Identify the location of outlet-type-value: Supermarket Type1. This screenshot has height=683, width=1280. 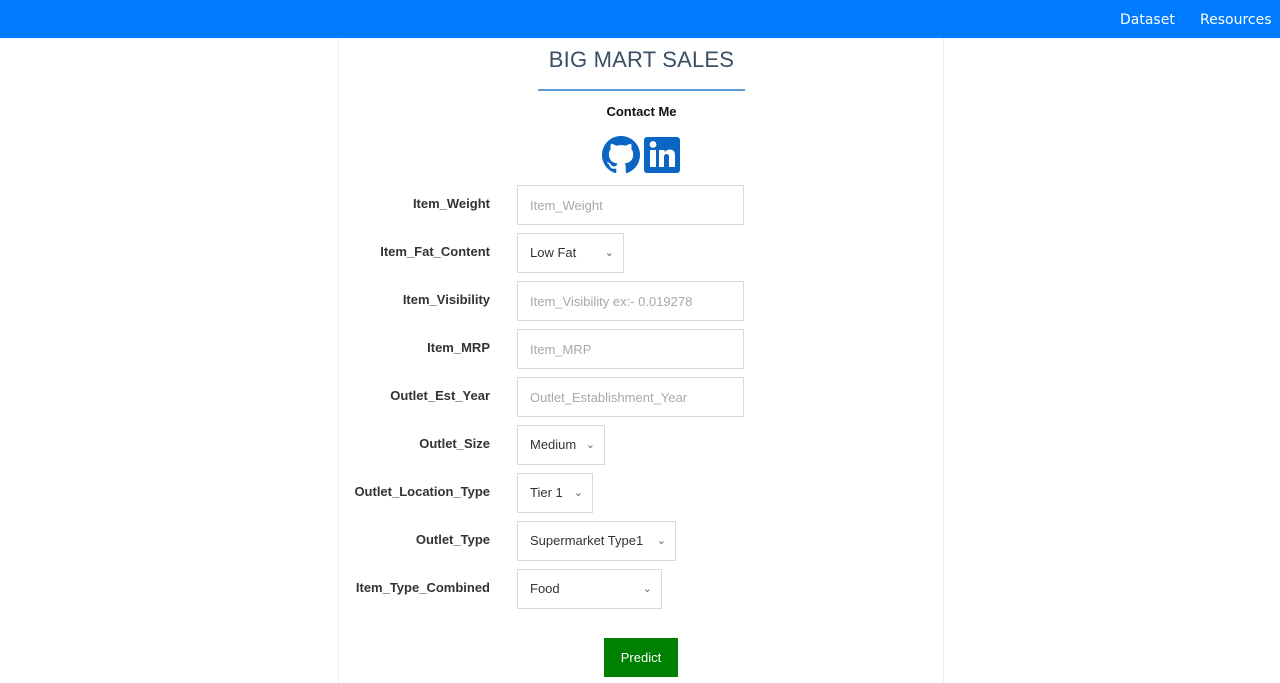
(587, 540).